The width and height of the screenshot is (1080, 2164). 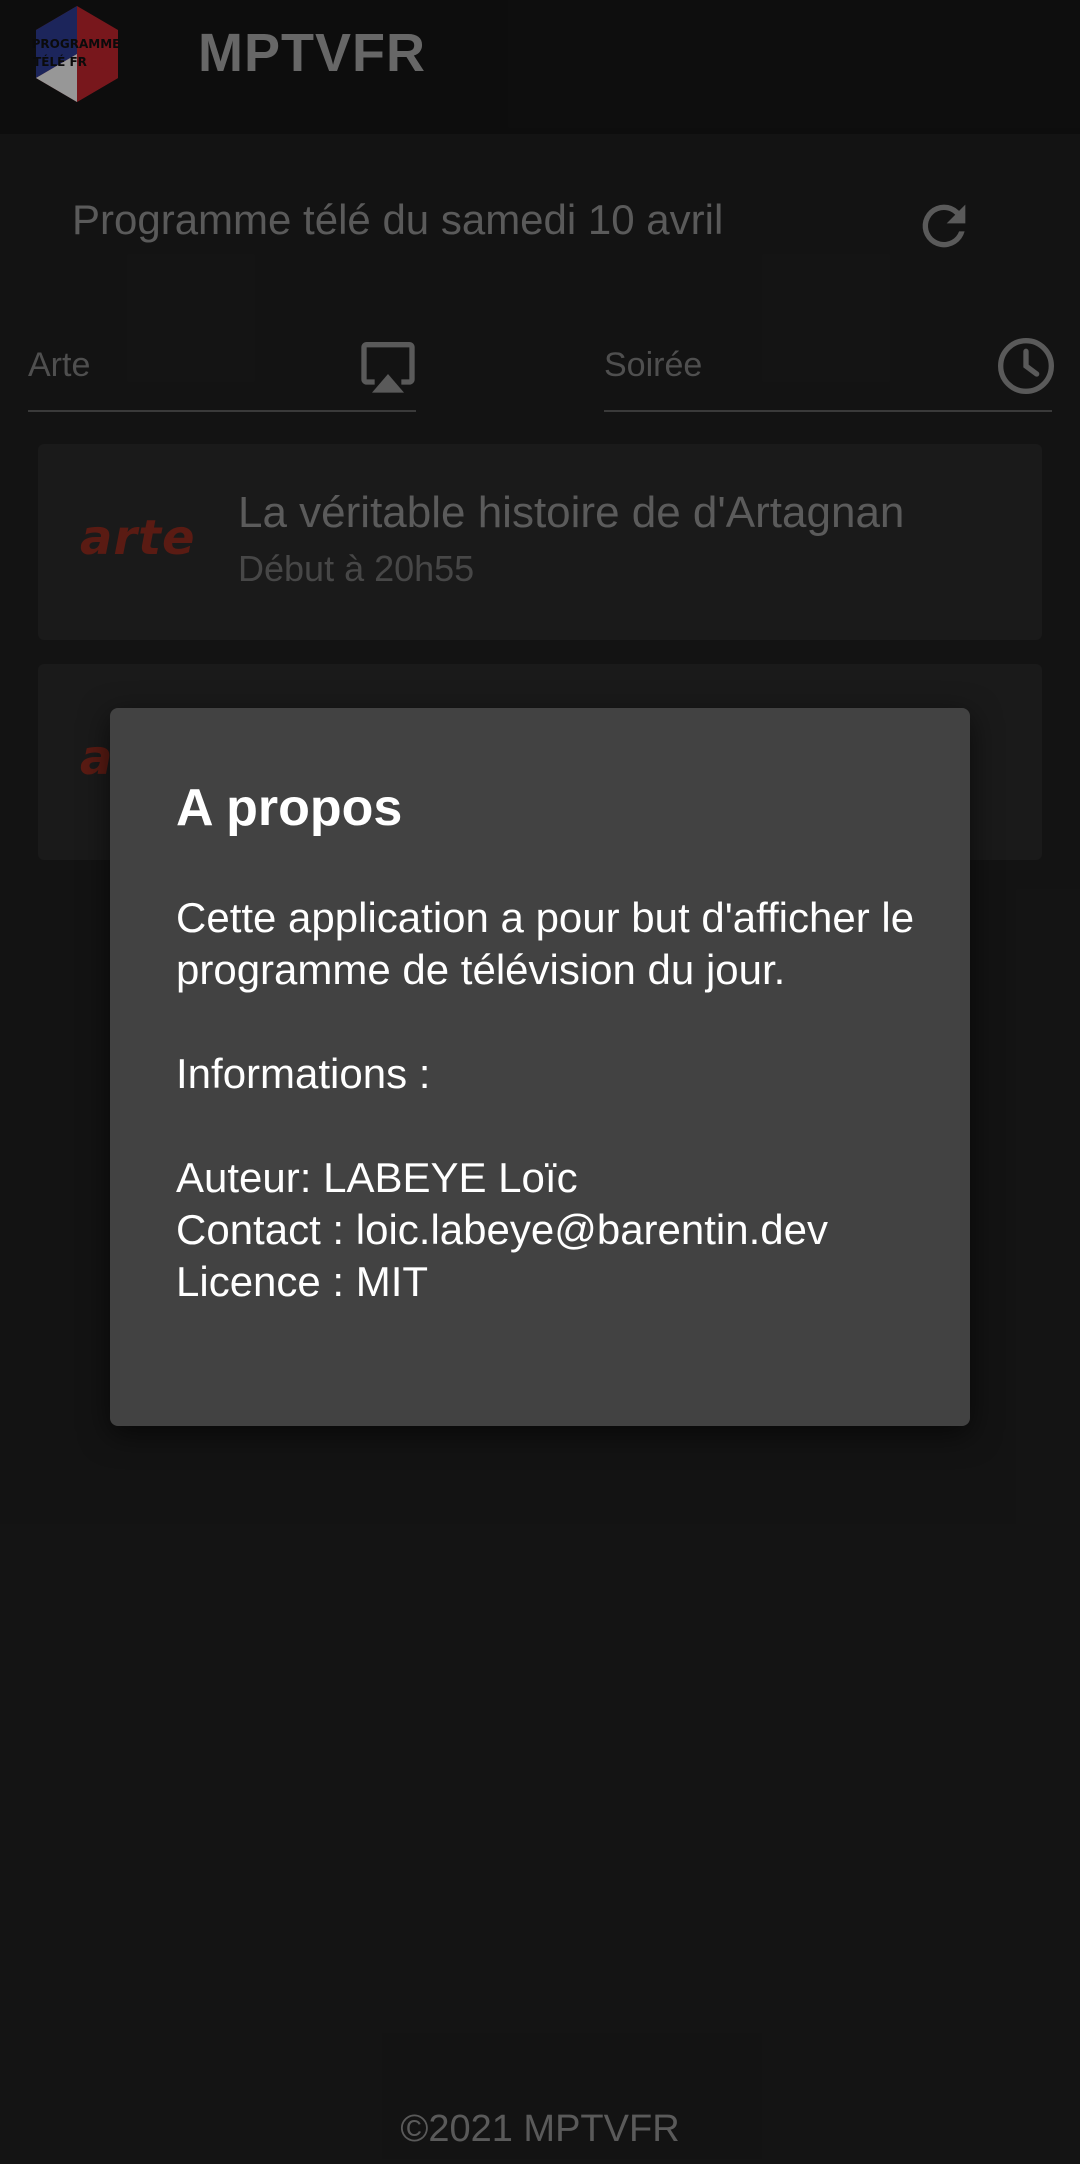 What do you see at coordinates (302, 1281) in the screenshot?
I see `dialog-license: Licence : MIT` at bounding box center [302, 1281].